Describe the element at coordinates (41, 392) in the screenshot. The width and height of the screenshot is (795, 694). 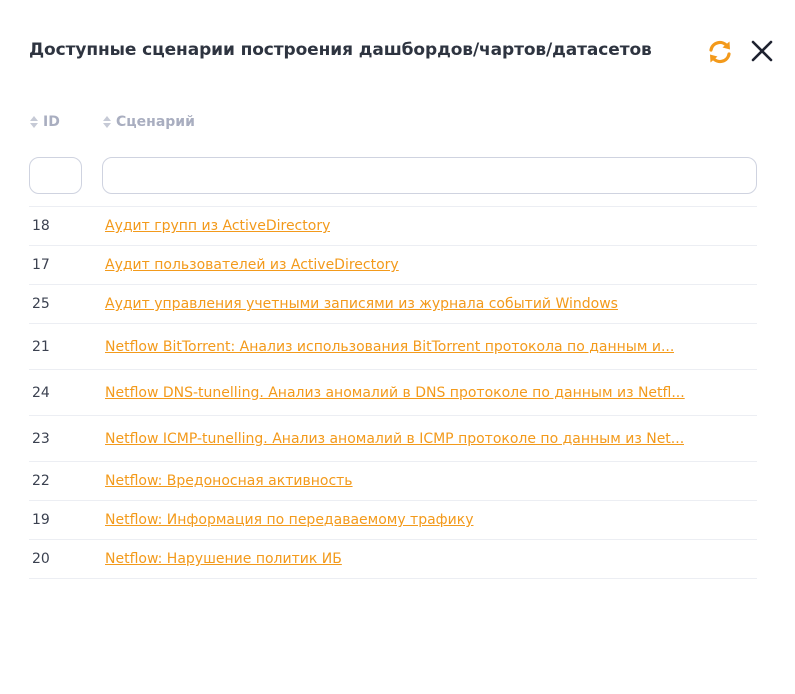
I see `row-id: 24` at that location.